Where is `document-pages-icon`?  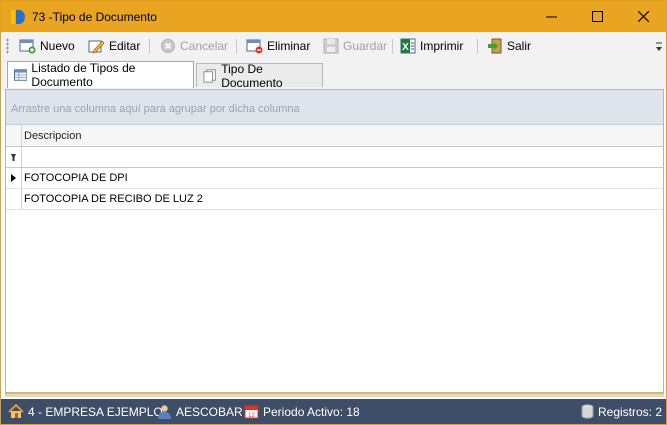
document-pages-icon is located at coordinates (209, 75).